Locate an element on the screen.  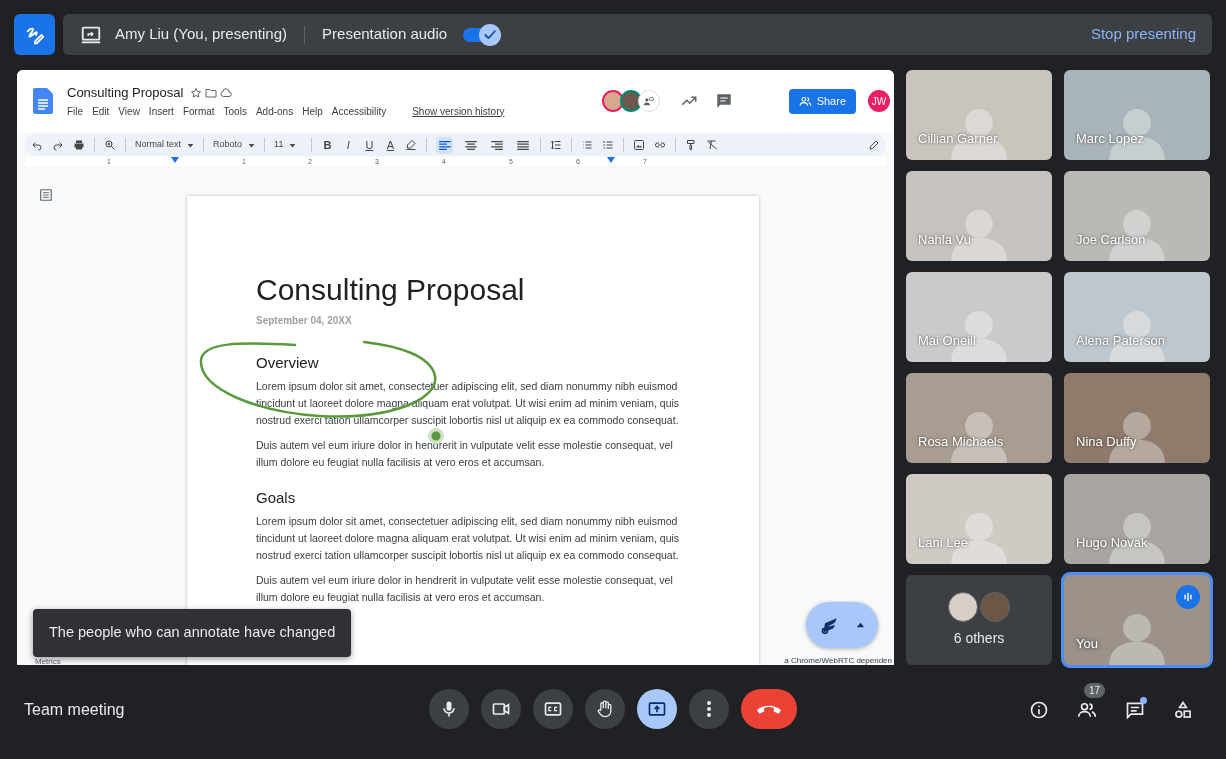
notification-toast: The people who can annotate have changed is located at coordinates (192, 633).